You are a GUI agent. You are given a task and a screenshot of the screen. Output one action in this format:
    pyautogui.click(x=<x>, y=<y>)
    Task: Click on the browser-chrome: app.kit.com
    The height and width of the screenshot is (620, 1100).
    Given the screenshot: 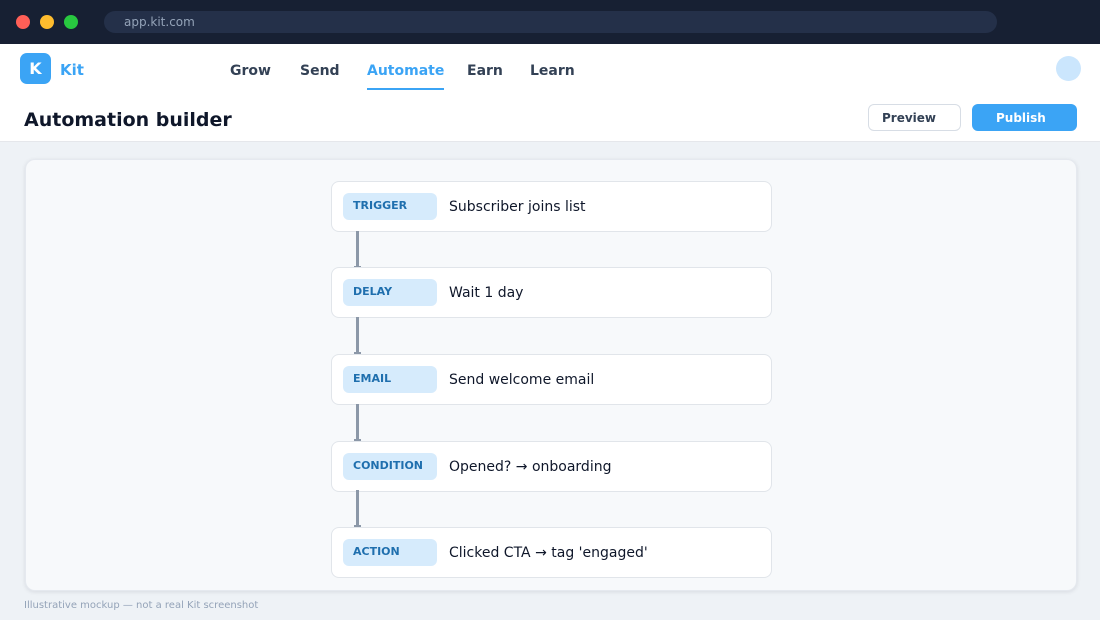 What is the action you would take?
    pyautogui.click(x=550, y=22)
    